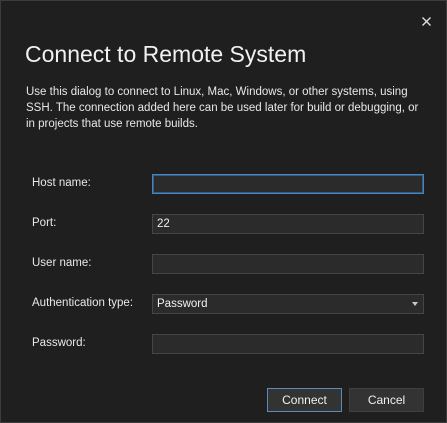  Describe the element at coordinates (288, 304) in the screenshot. I see `authentication-type-select: Password` at that location.